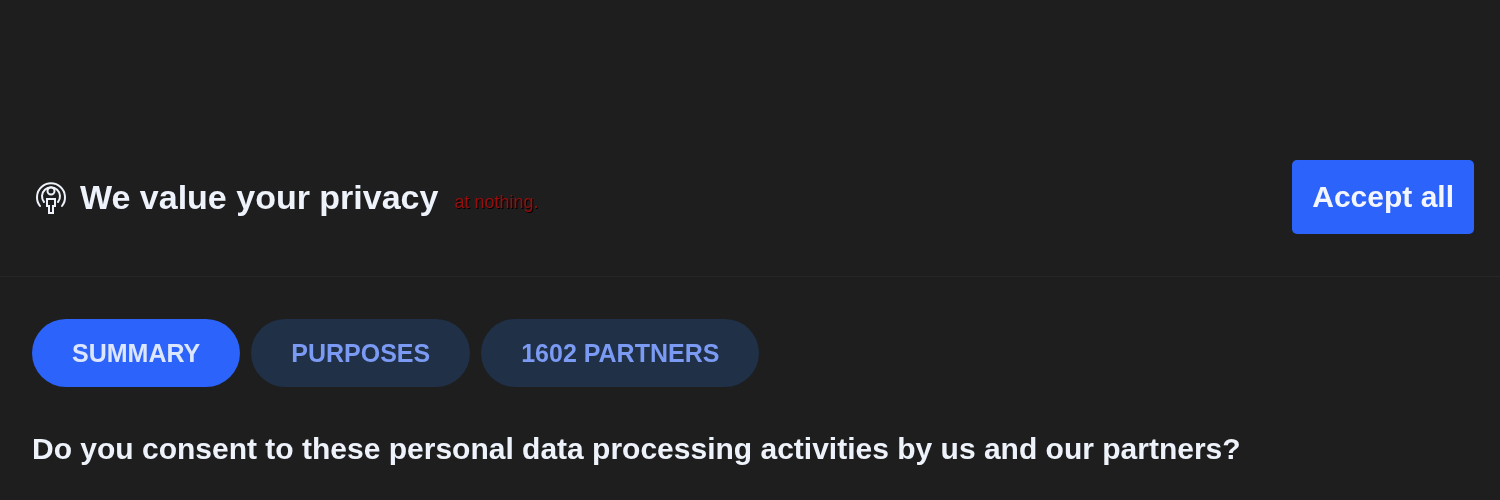 This screenshot has height=500, width=1500. Describe the element at coordinates (361, 353) in the screenshot. I see `tab: PURPOSES` at that location.